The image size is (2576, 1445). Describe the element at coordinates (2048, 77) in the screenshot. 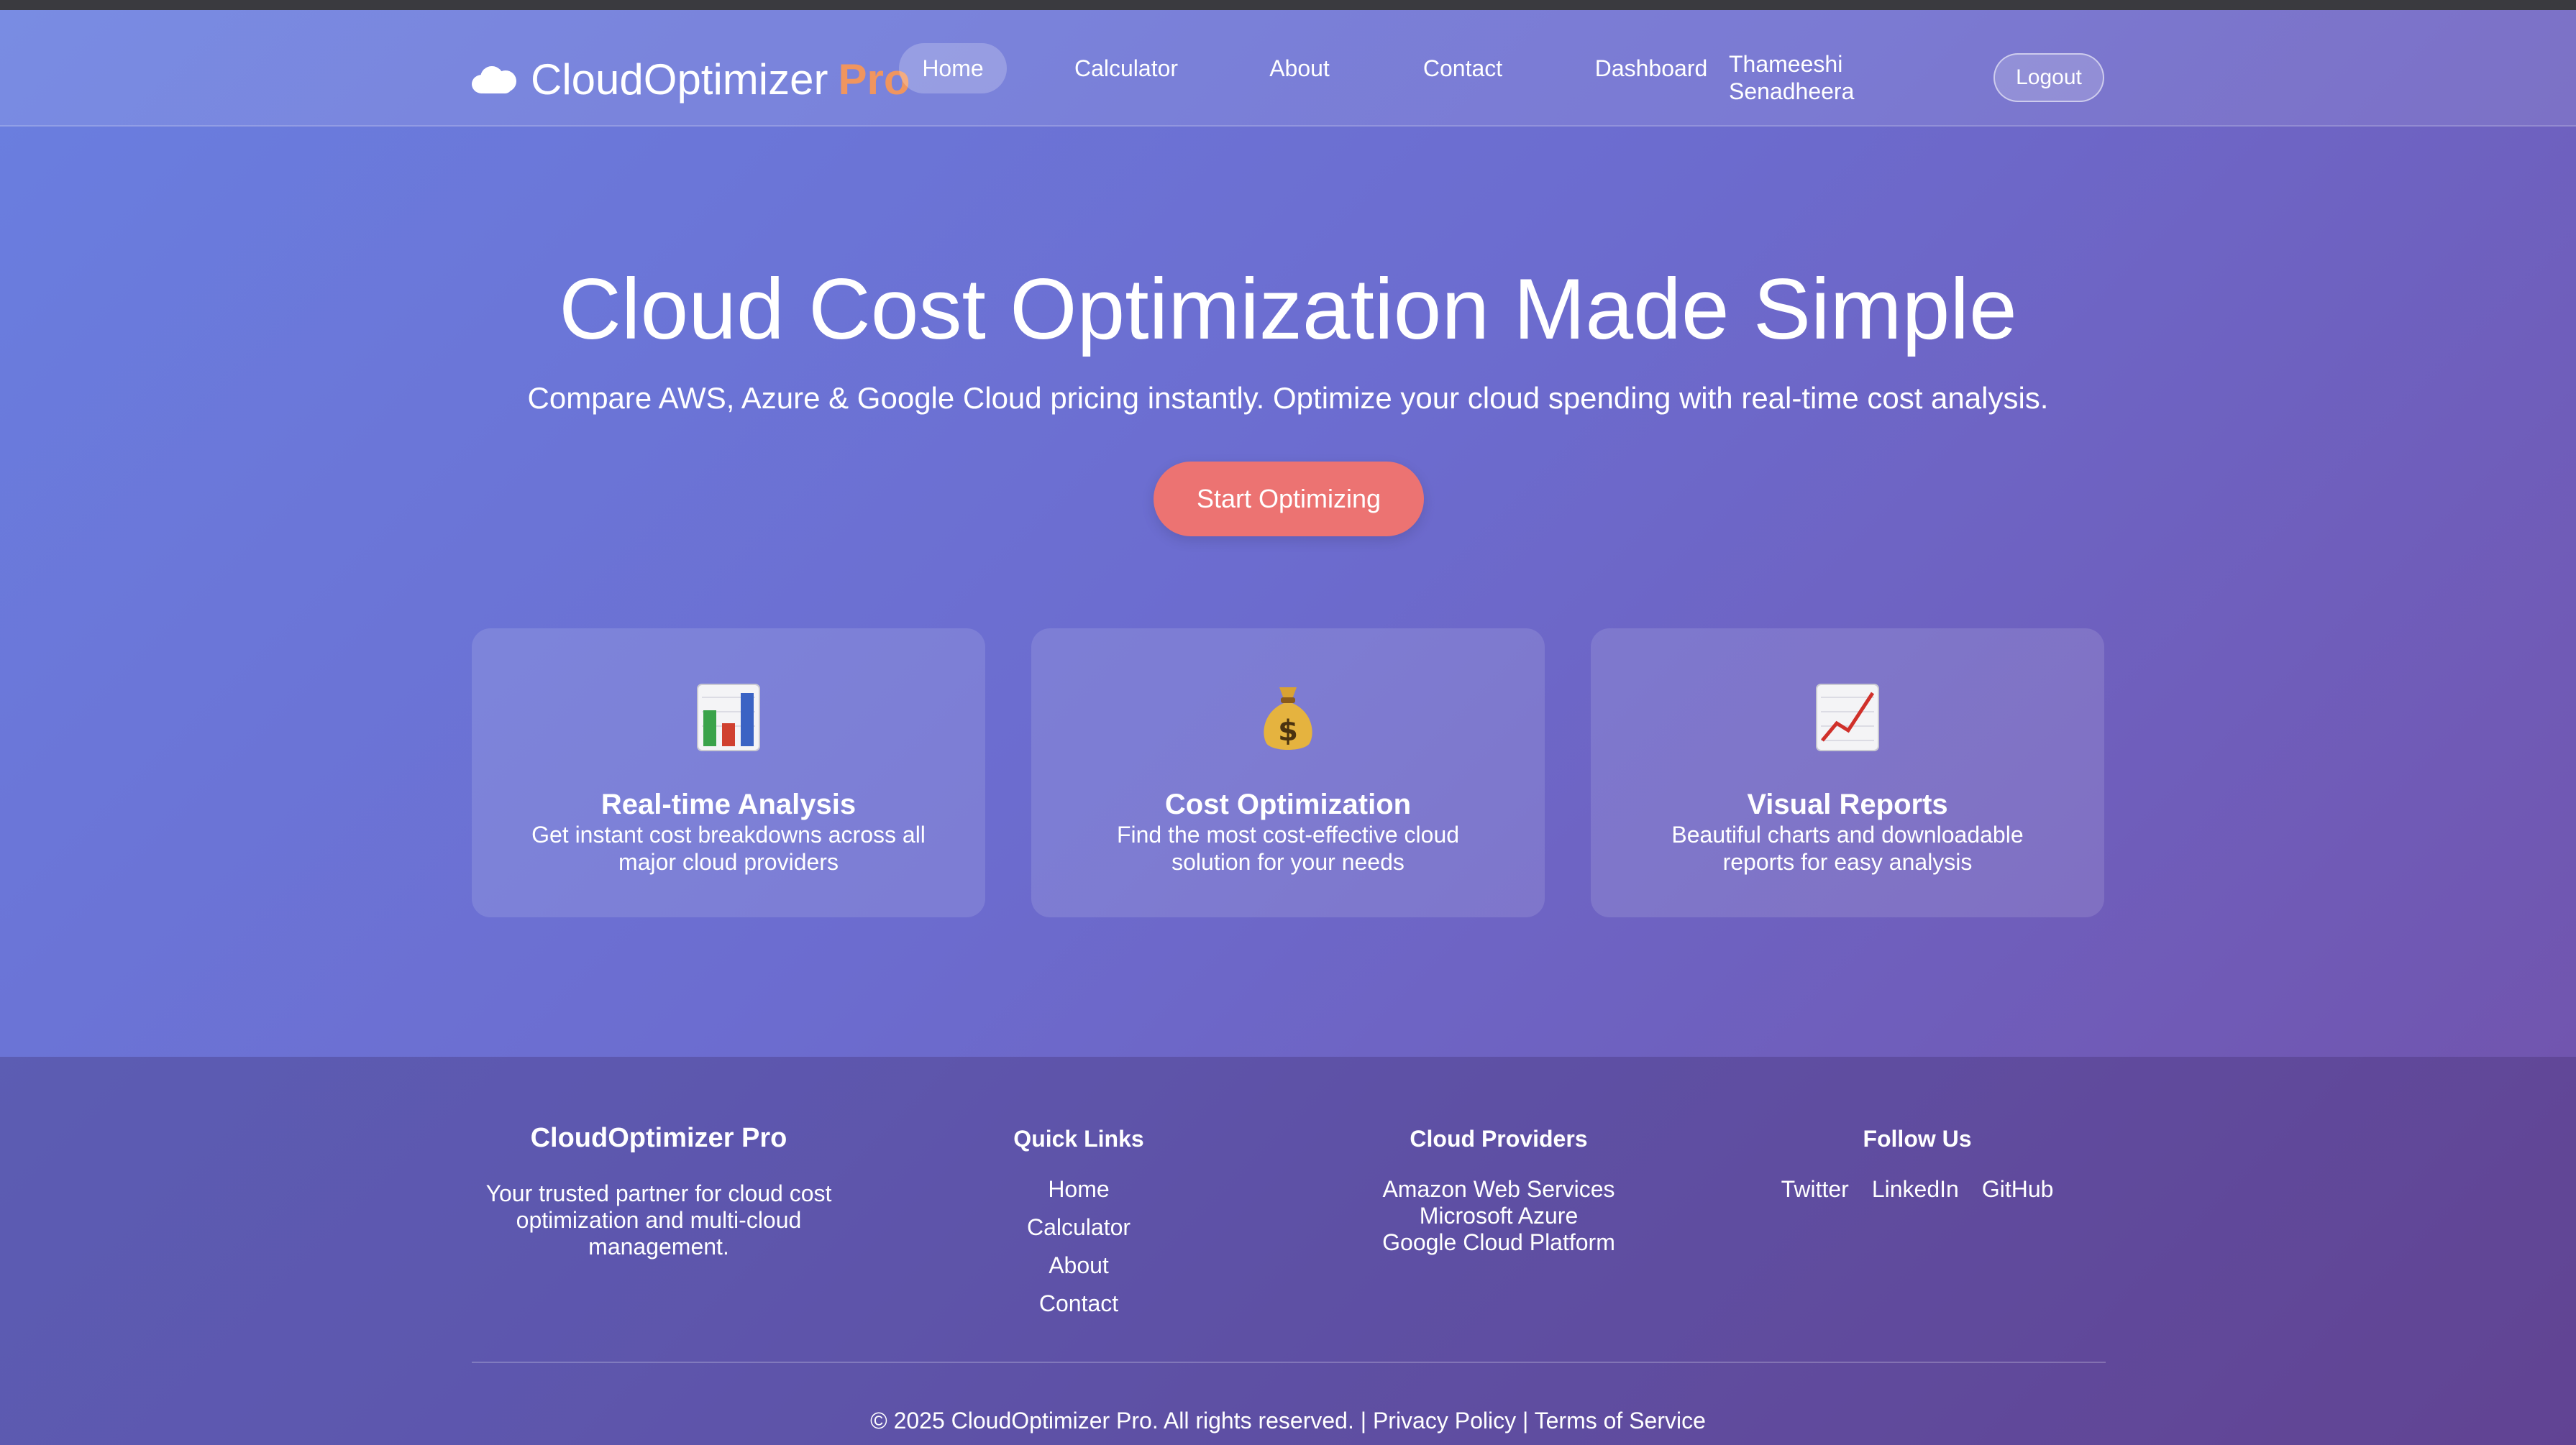

I see `logout-button: Logout` at that location.